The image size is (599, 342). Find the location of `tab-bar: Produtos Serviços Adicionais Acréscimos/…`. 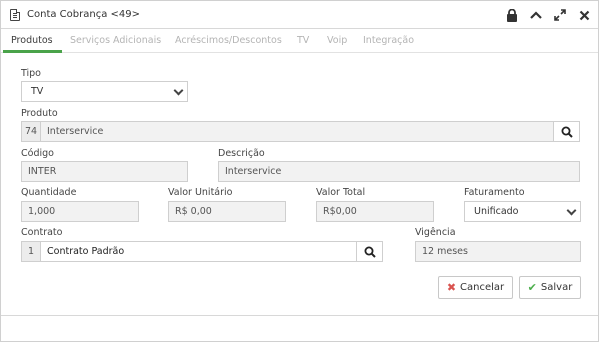

tab-bar: Produtos Serviços Adicionais Acréscimos/… is located at coordinates (299, 41).